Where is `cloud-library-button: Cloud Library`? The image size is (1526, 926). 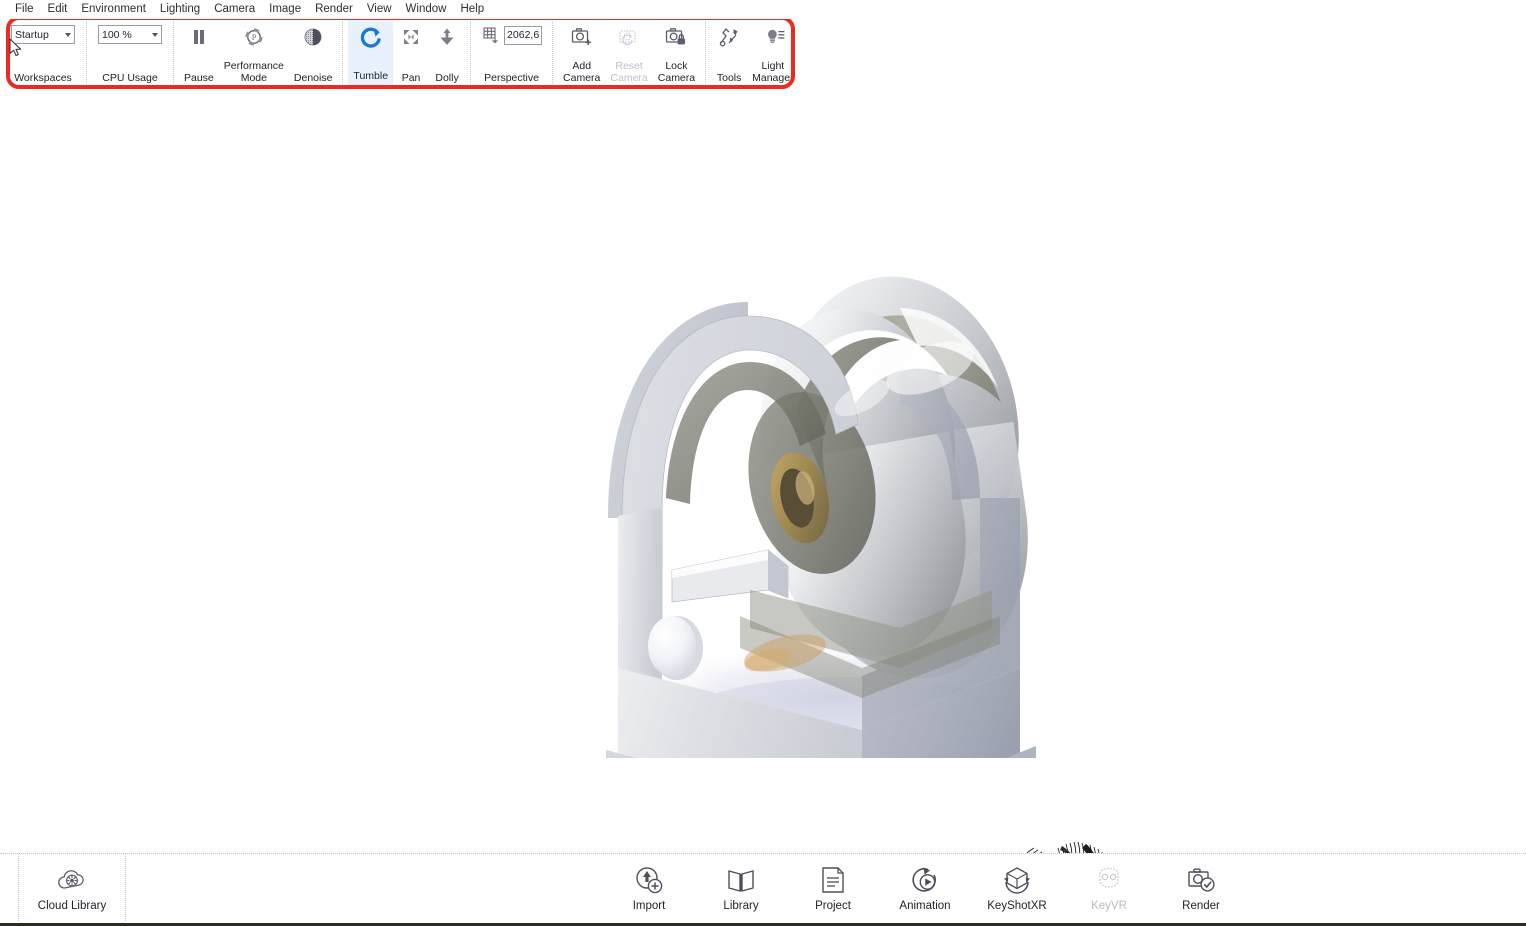 cloud-library-button: Cloud Library is located at coordinates (72, 888).